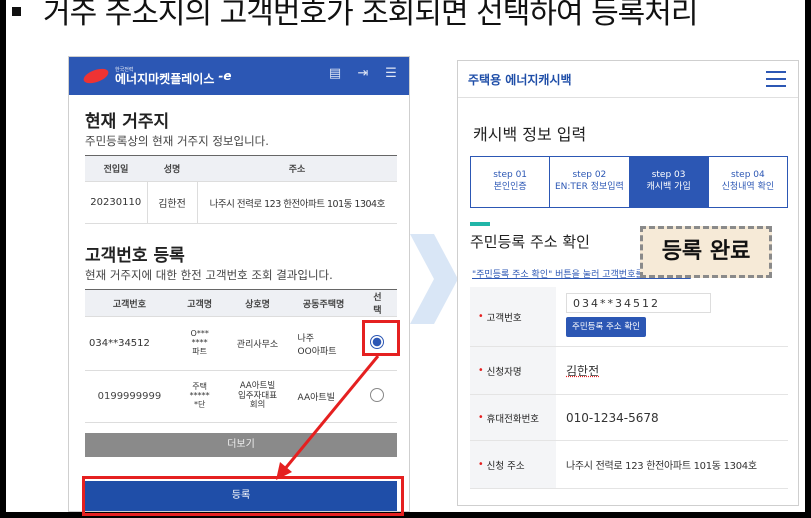 The image size is (811, 518). Describe the element at coordinates (352, 16) in the screenshot. I see `slide-title: 거주 주소지의 고객번호가 조회되면 선택하여 등록처리` at that location.